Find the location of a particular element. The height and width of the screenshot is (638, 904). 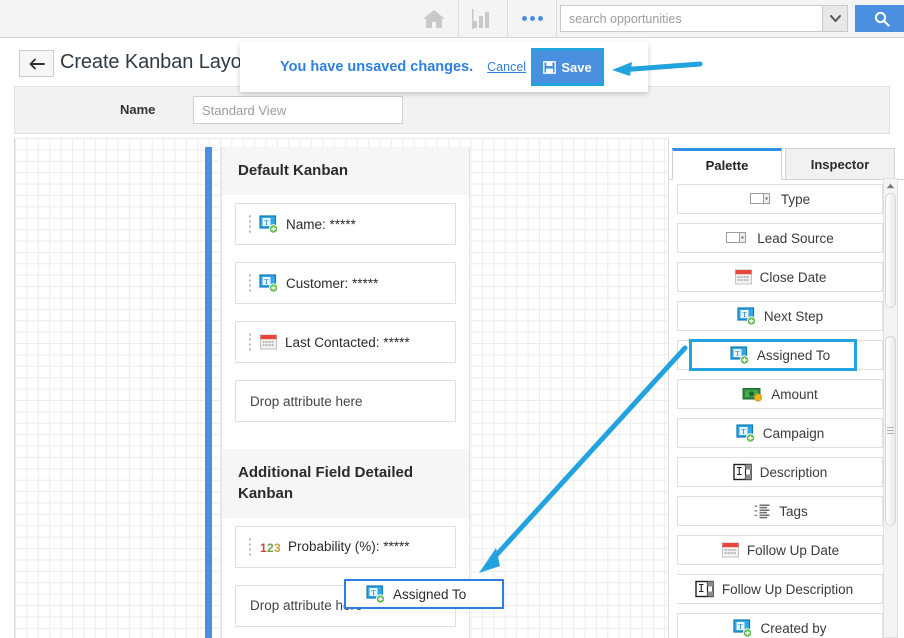

palette-item-amount: Amount is located at coordinates (780, 394).